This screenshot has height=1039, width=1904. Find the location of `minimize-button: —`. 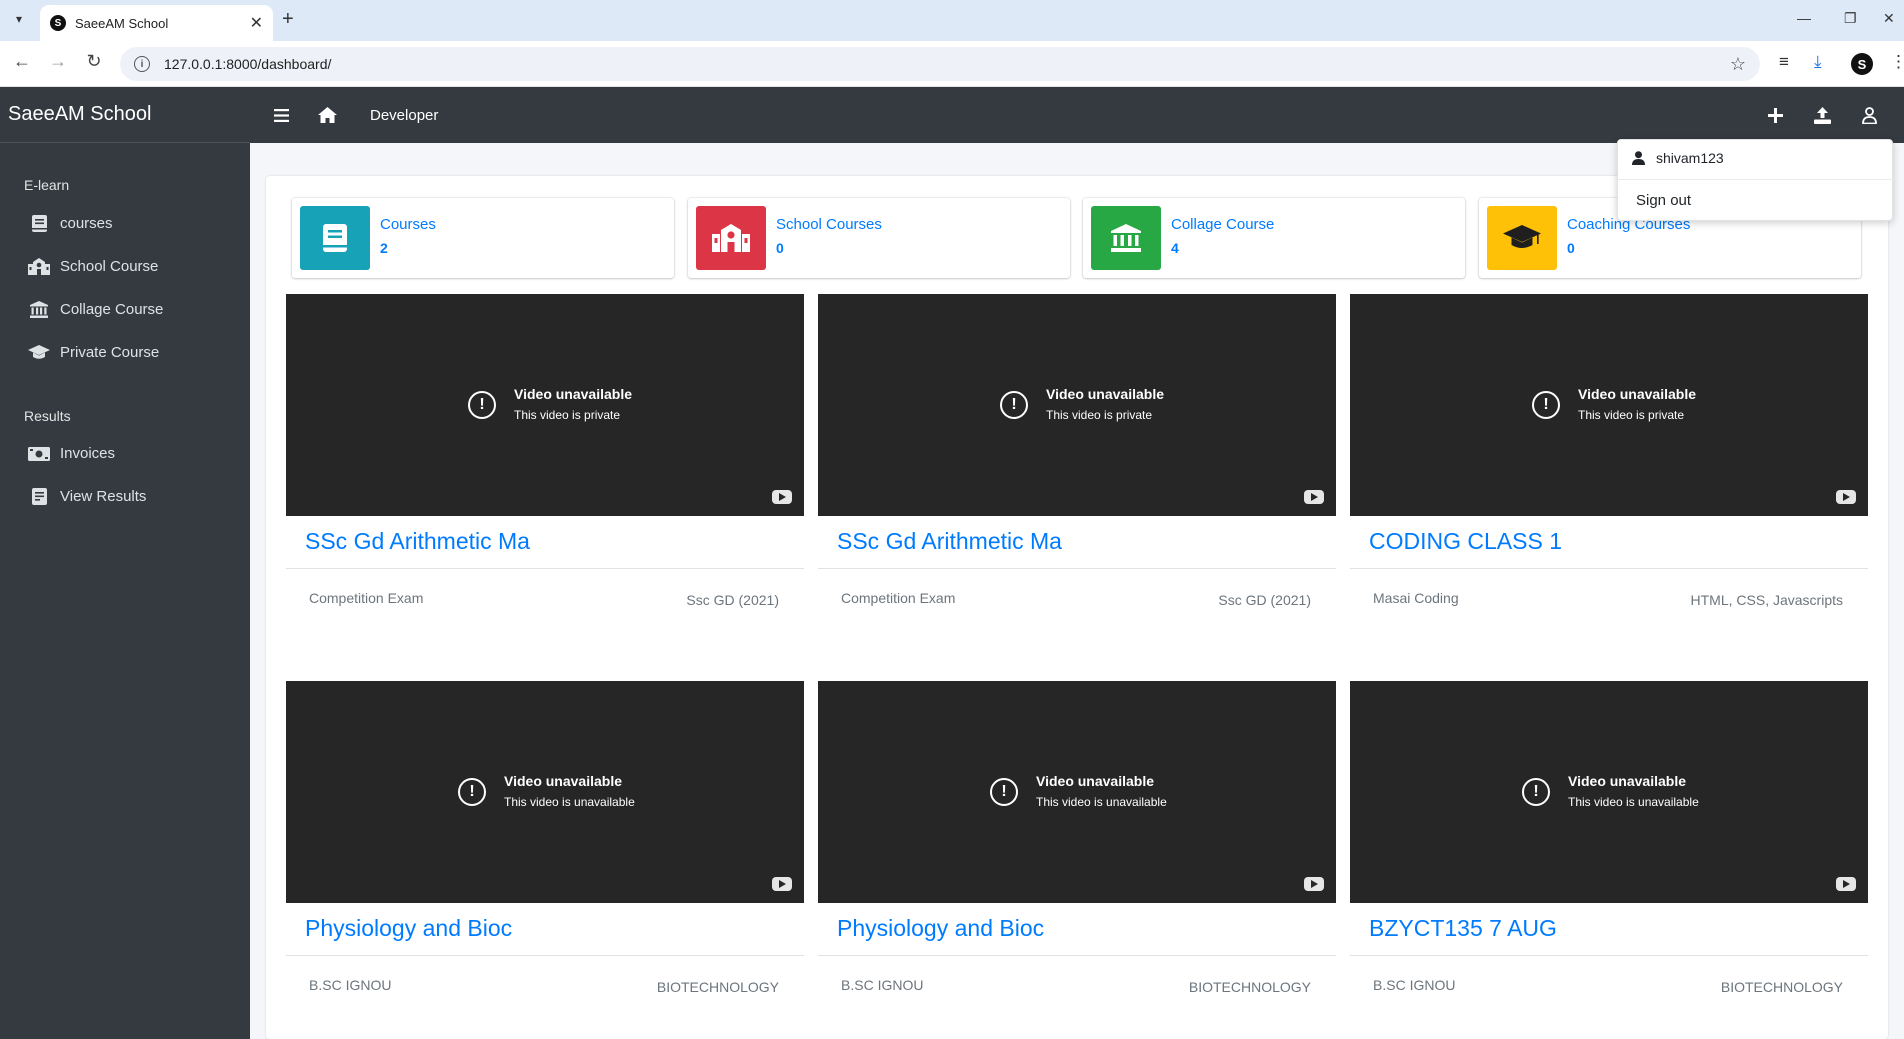

minimize-button: — is located at coordinates (1804, 18).